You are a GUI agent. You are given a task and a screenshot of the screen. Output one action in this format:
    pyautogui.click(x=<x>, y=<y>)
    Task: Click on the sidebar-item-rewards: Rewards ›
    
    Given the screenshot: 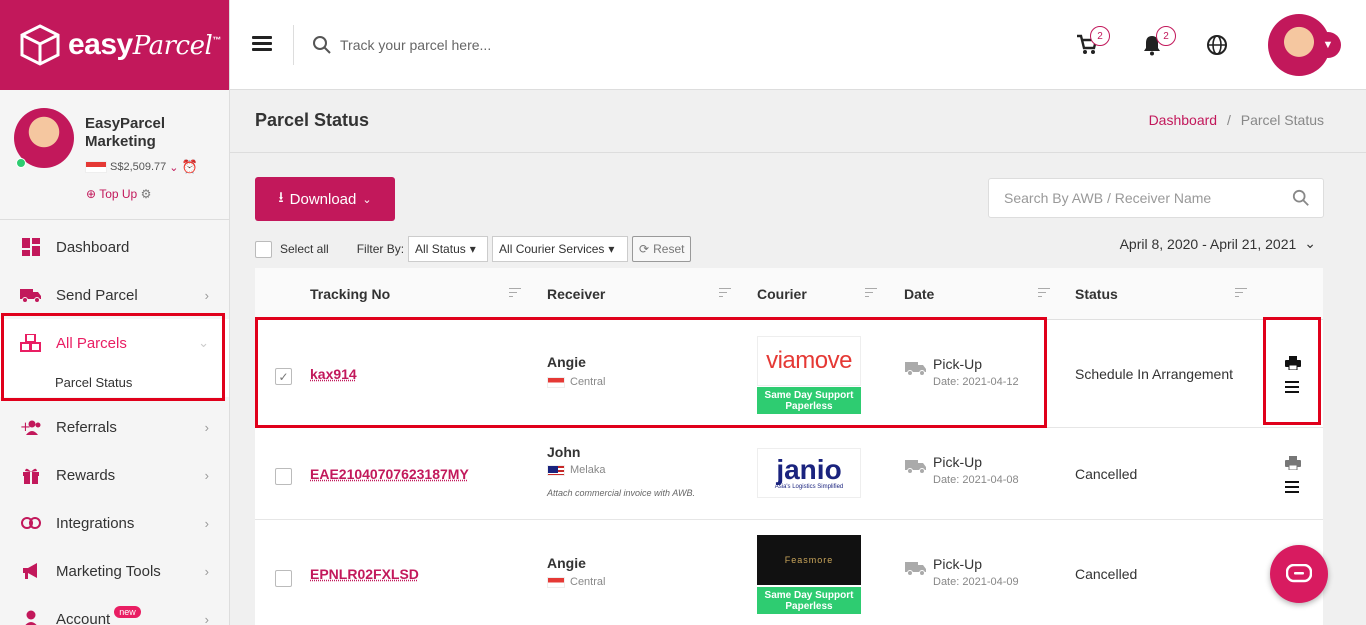 What is the action you would take?
    pyautogui.click(x=114, y=475)
    